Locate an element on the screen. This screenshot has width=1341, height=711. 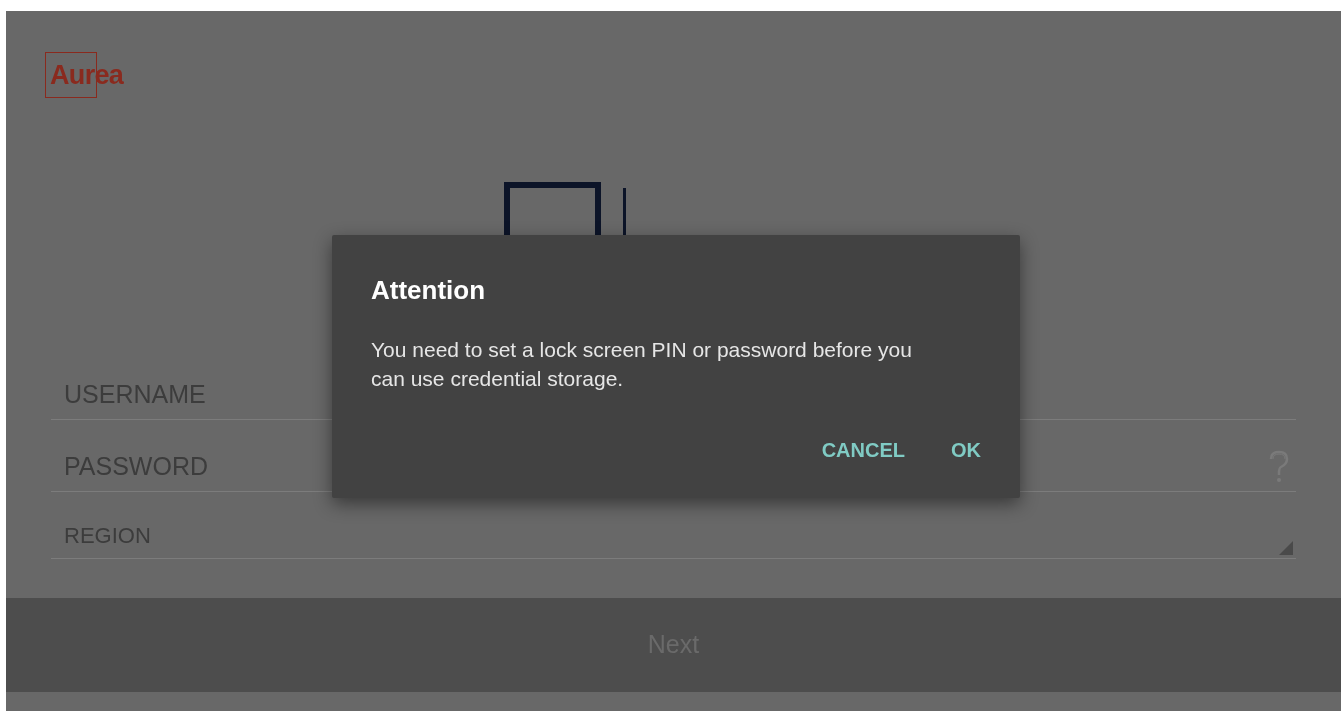
dialog-message: You need to set a lock screen PIN or password before you can use credential storage. is located at coordinates (642, 364).